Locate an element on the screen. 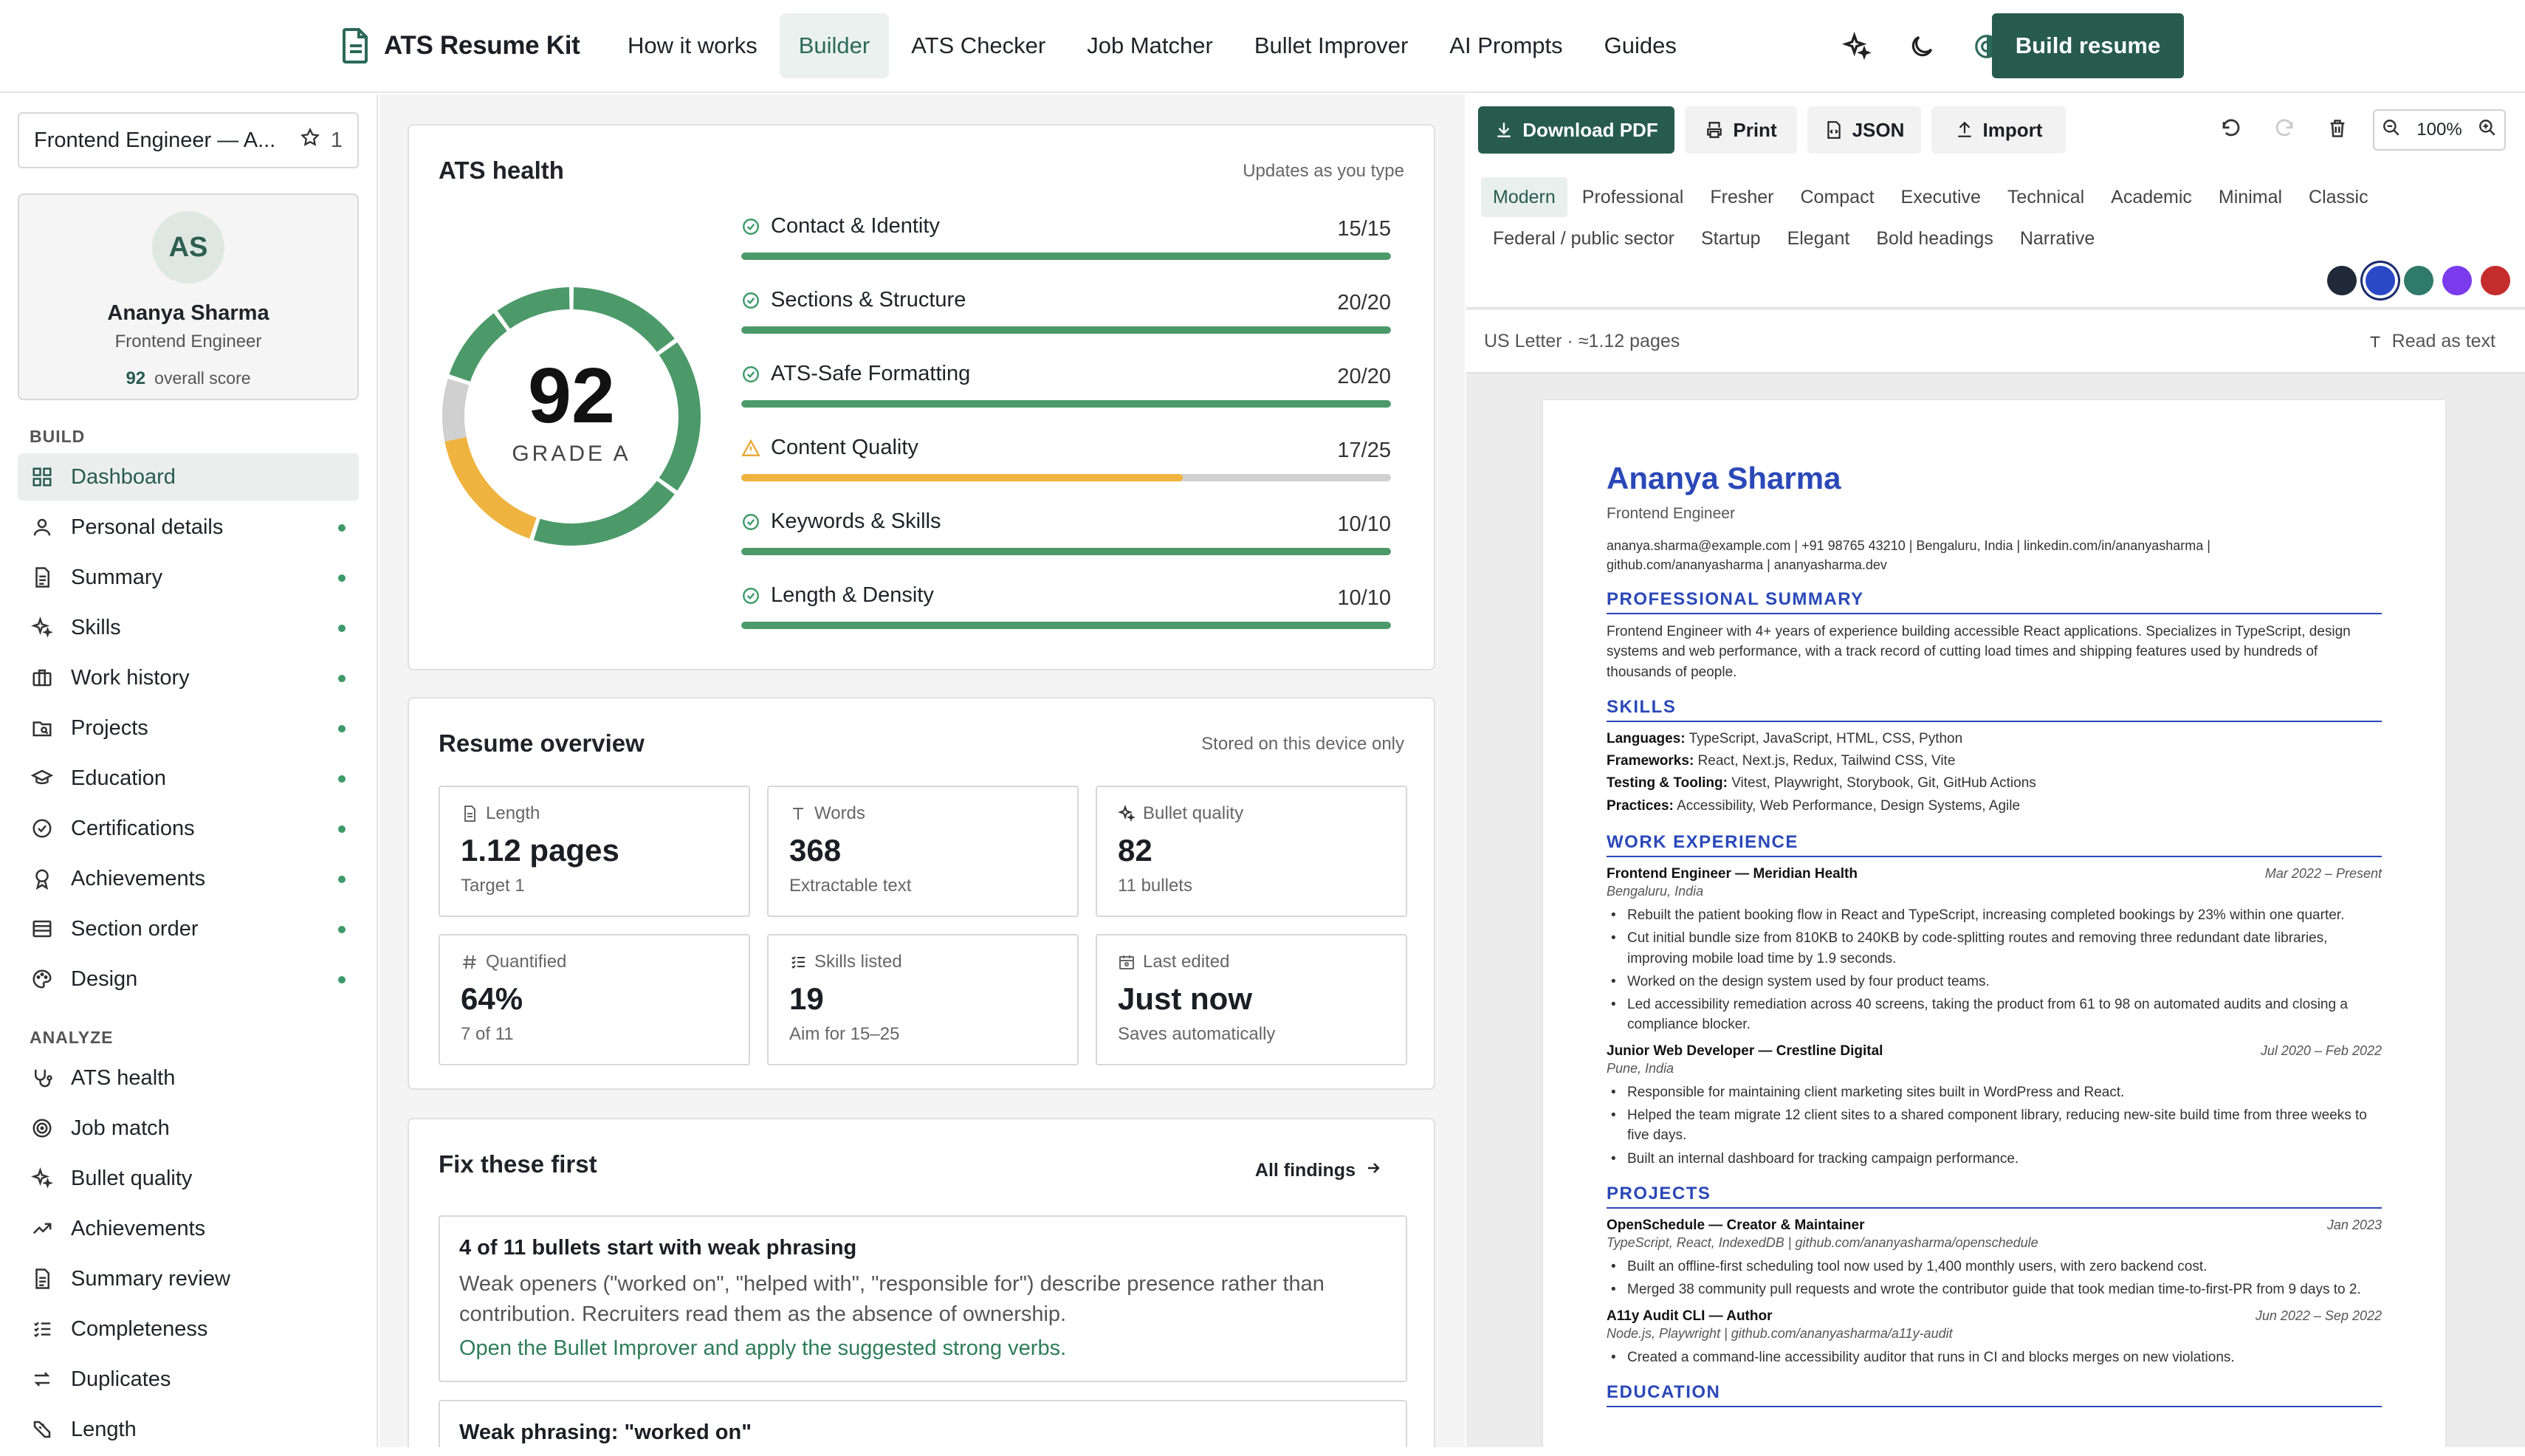 The image size is (2525, 1456). template-modern: Modern is located at coordinates (1524, 197).